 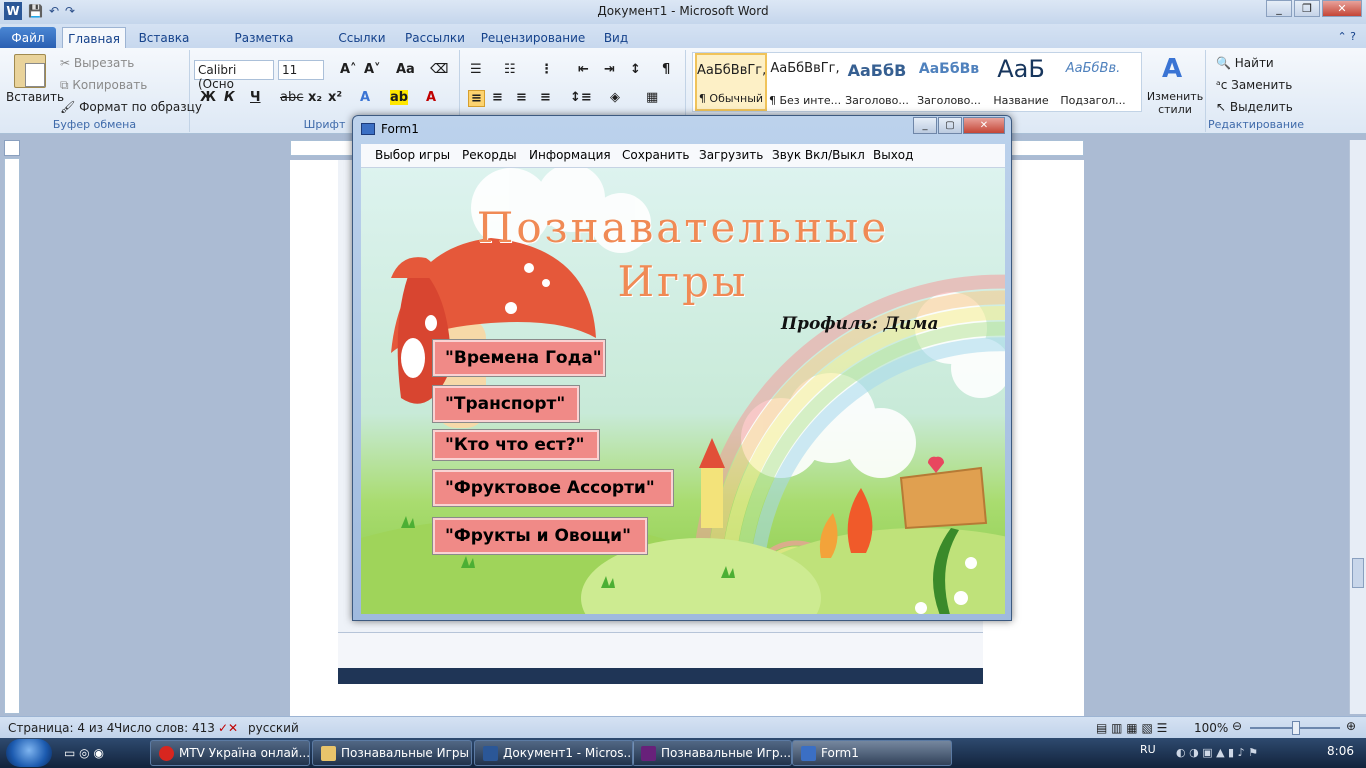 I want to click on taskbar-item-form1: Form1, so click(x=872, y=753).